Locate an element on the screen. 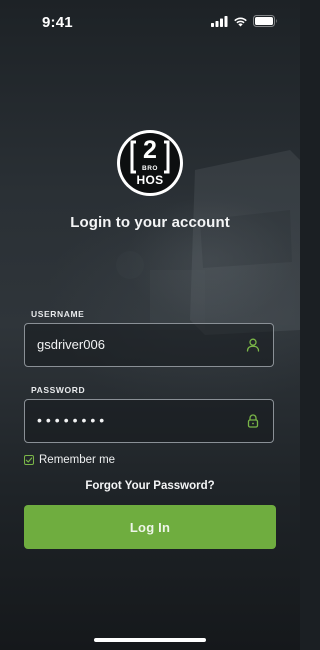 This screenshot has width=320, height=650. password-value: •••••••• is located at coordinates (73, 420).